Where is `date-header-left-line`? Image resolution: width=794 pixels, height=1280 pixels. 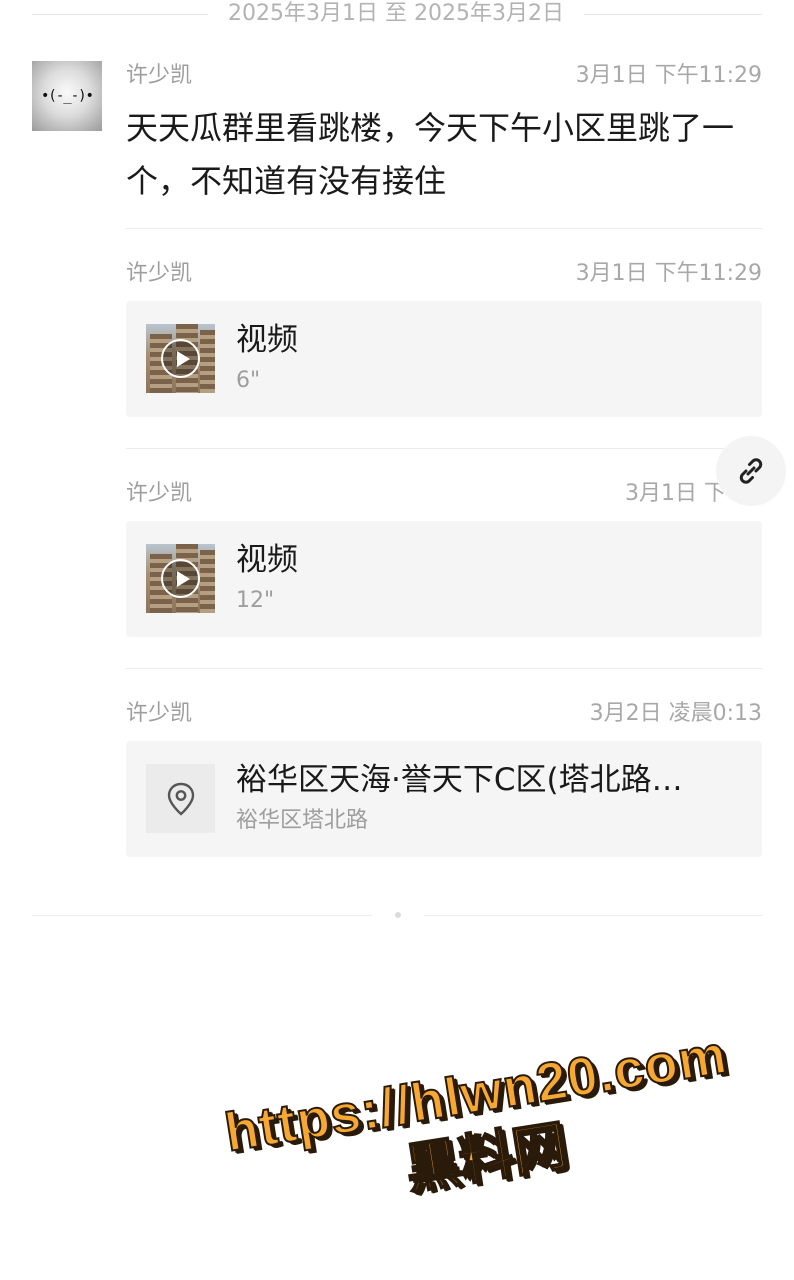
date-header-left-line is located at coordinates (120, 14).